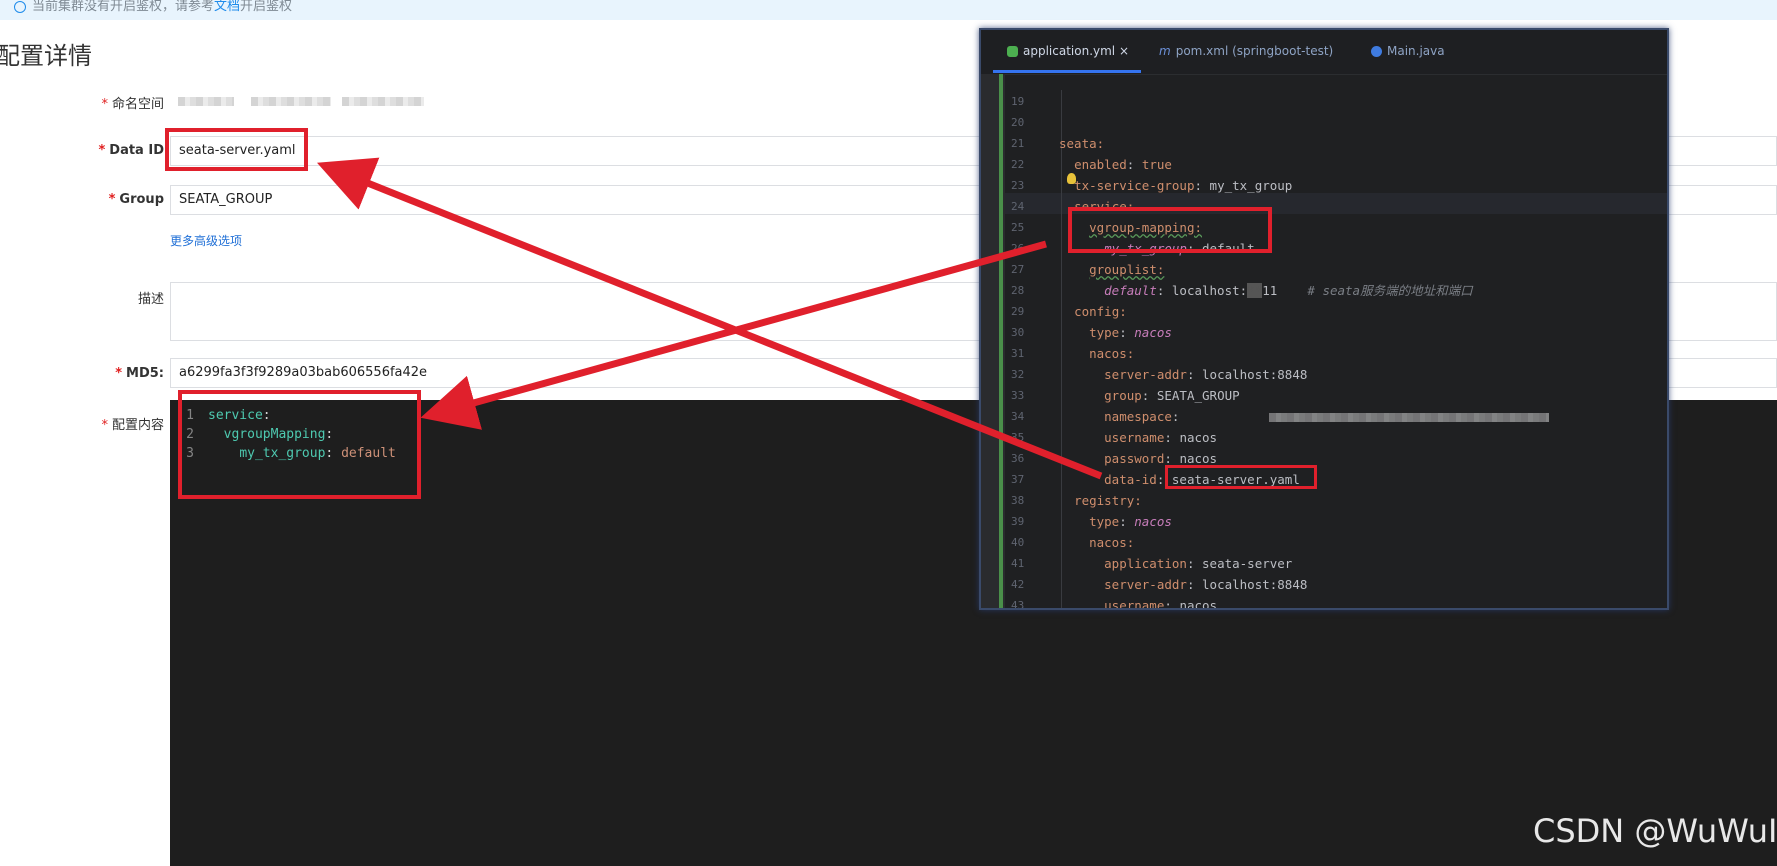 The image size is (1777, 866). What do you see at coordinates (733, 335) in the screenshot?
I see `arrow-to-config-content` at bounding box center [733, 335].